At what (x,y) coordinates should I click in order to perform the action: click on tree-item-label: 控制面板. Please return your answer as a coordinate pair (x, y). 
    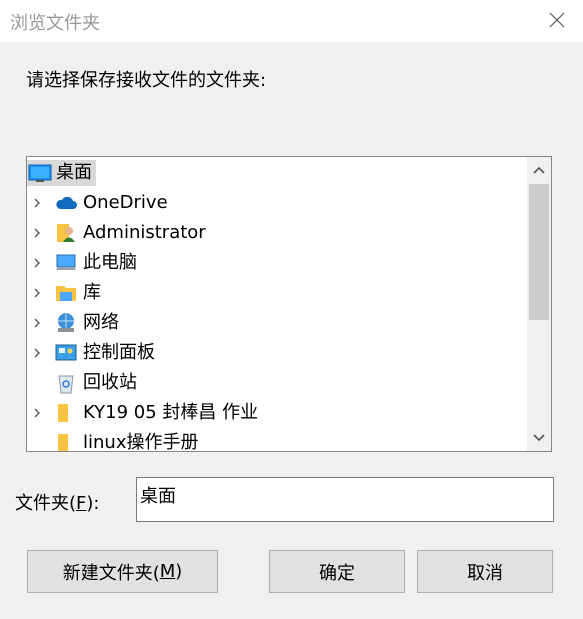
    Looking at the image, I should click on (119, 352).